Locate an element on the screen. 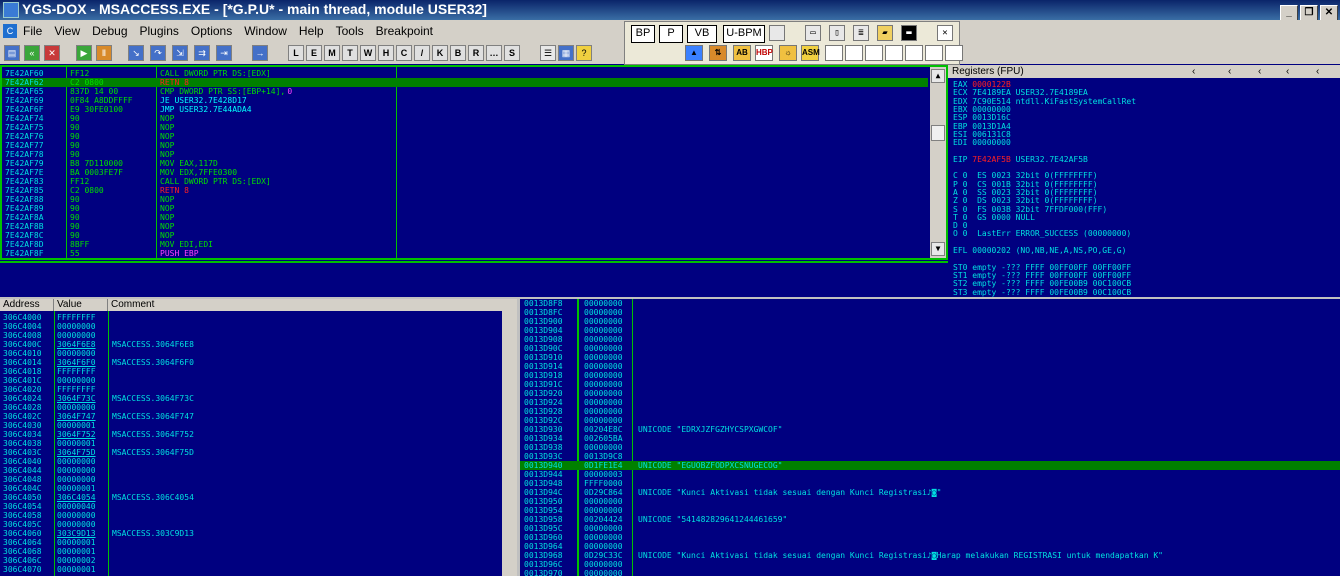 Image resolution: width=1340 pixels, height=576 pixels. disasm-row: 7E42AF7E BA 0003FE7F MOV EDX,7FFE0300 is located at coordinates (465, 172).